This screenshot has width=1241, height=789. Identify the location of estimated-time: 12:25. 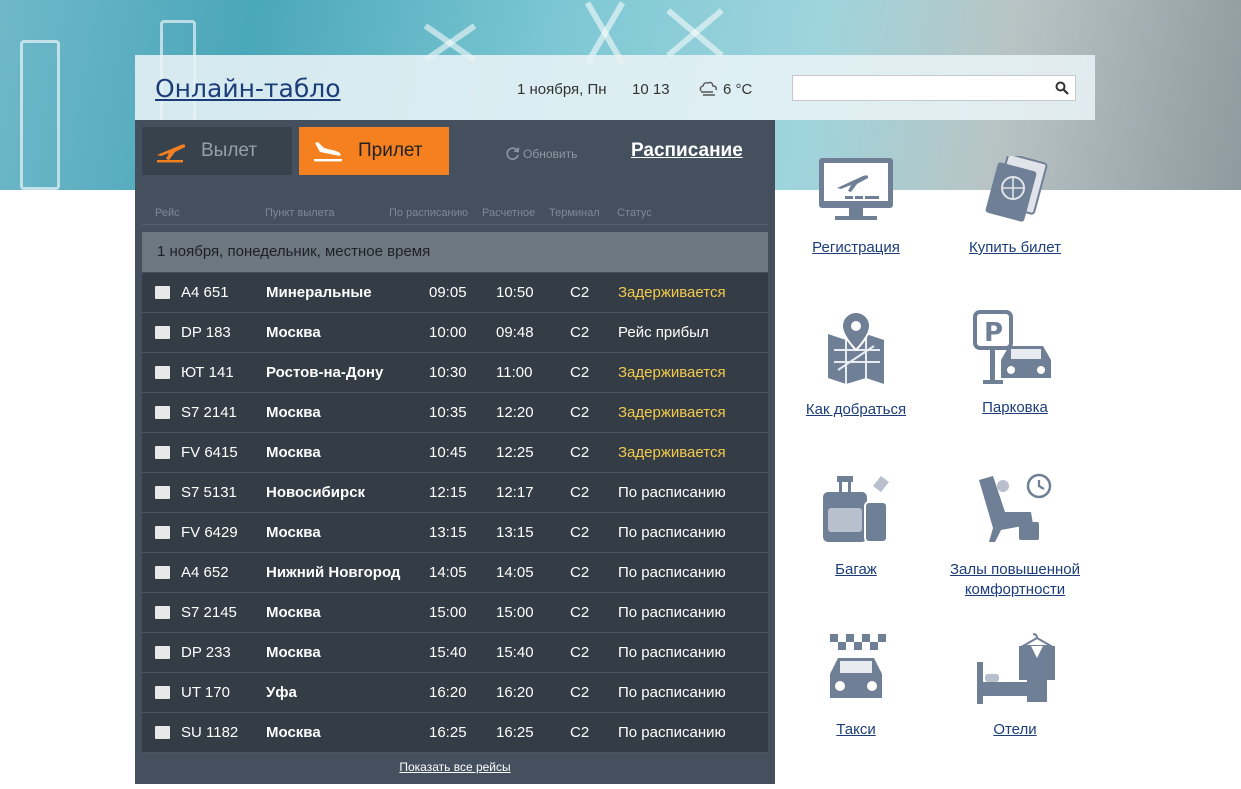
(515, 452).